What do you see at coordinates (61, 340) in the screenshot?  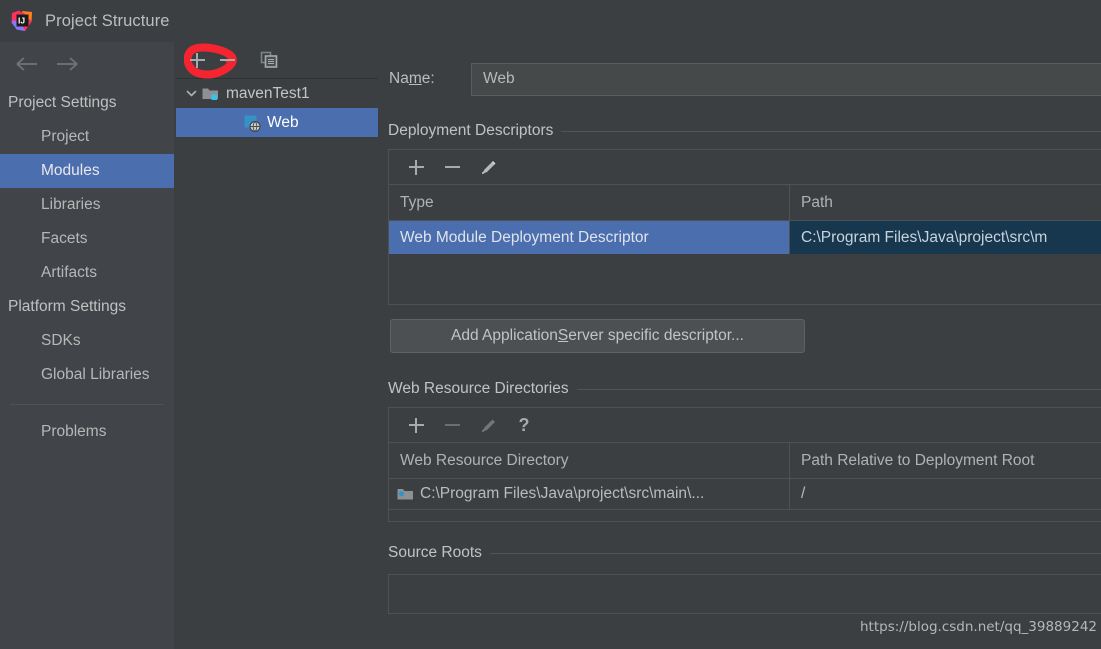 I see `sidebar-item-label: SDKs` at bounding box center [61, 340].